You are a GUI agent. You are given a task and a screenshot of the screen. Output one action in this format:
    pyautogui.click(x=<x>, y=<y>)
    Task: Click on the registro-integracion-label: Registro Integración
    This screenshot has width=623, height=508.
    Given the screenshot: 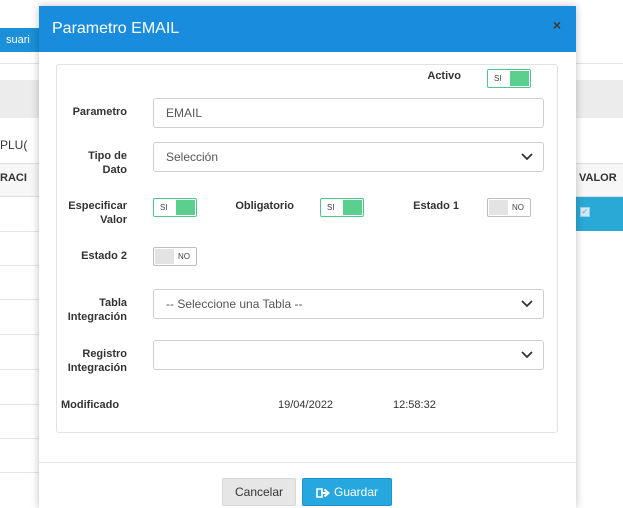 What is the action you would take?
    pyautogui.click(x=97, y=361)
    